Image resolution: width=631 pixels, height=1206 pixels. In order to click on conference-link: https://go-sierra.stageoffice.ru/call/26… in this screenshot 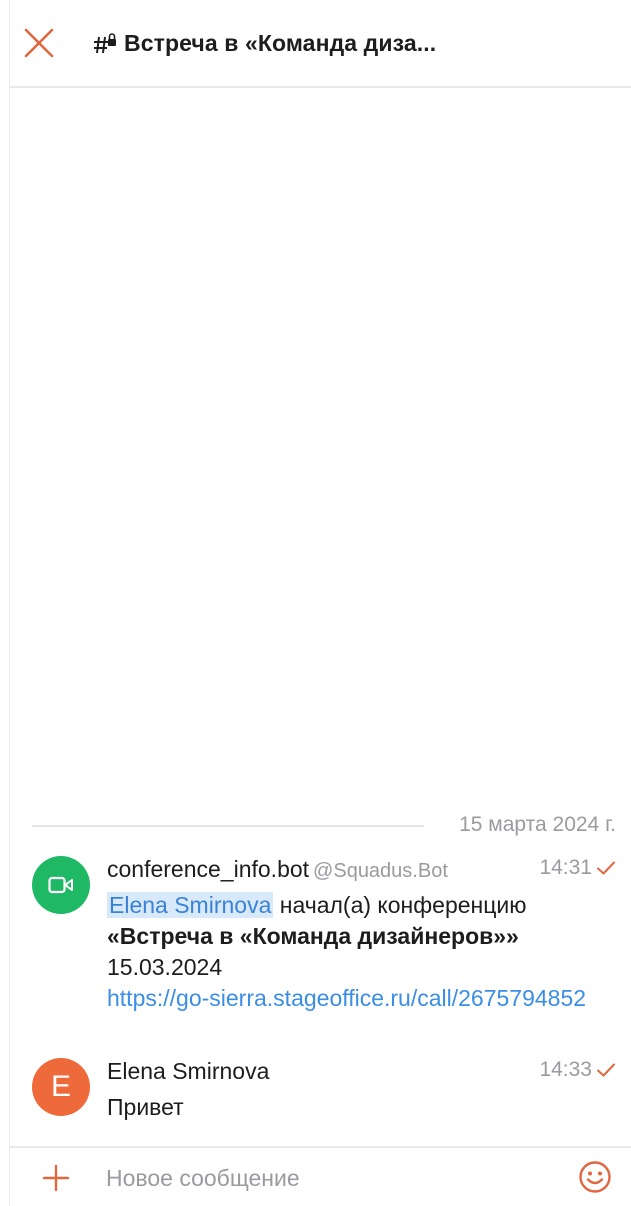, I will do `click(364, 998)`.